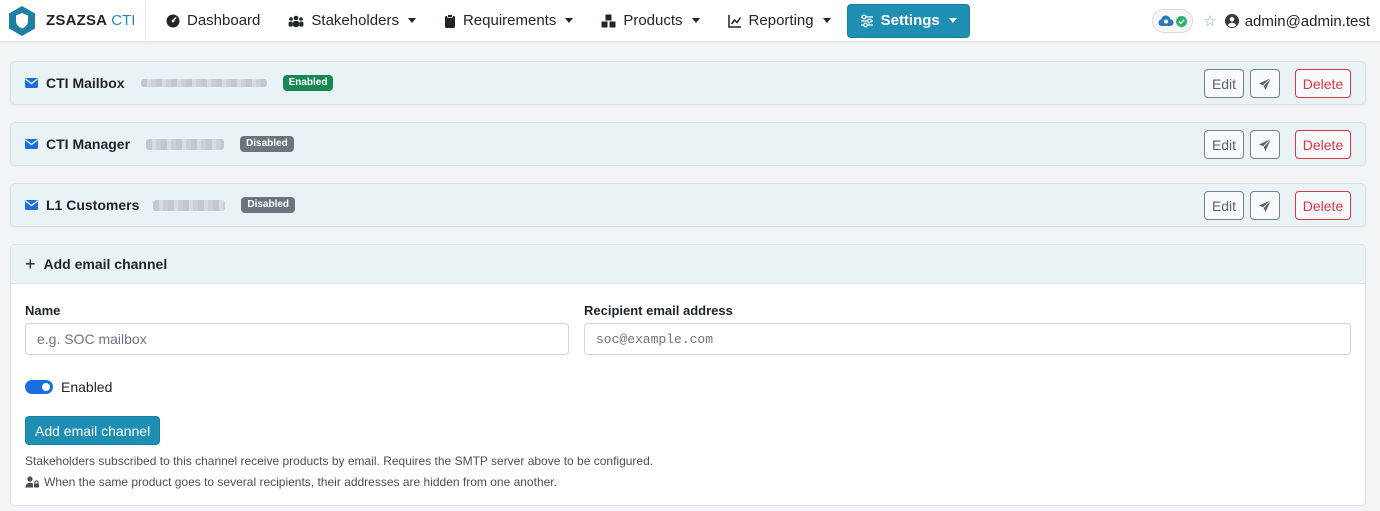 This screenshot has width=1380, height=511. What do you see at coordinates (93, 430) in the screenshot?
I see `add-email-channel-button: Add email channel` at bounding box center [93, 430].